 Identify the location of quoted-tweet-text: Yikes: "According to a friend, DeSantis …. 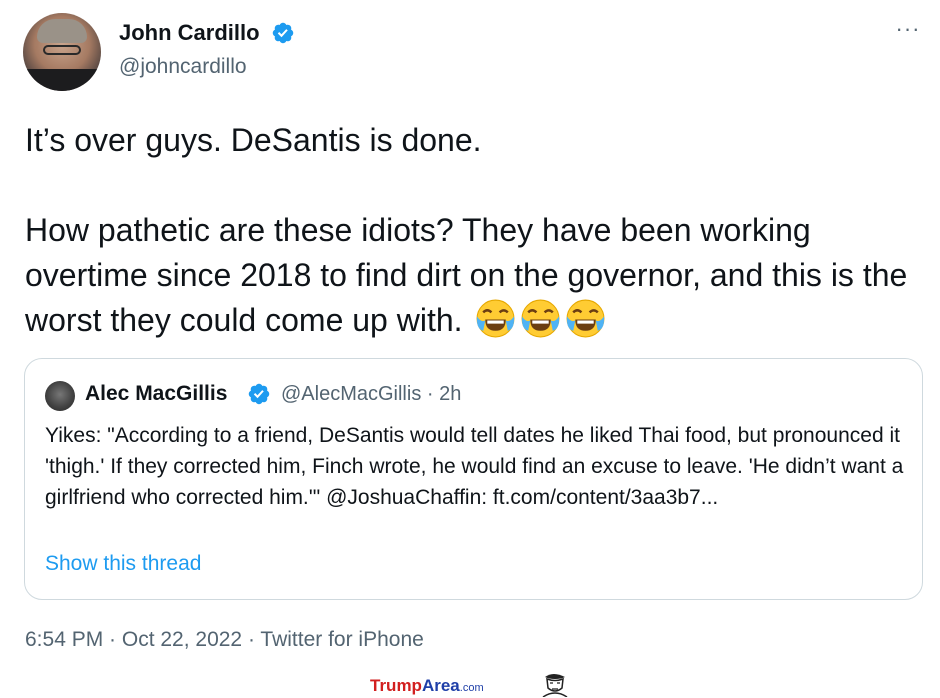
(474, 466).